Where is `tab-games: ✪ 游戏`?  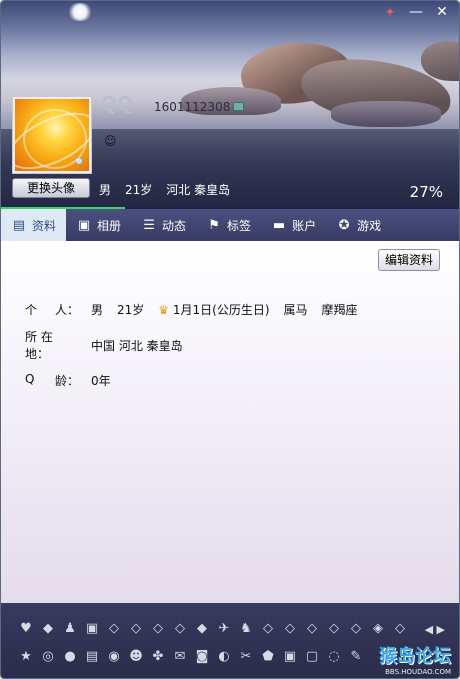 tab-games: ✪ 游戏 is located at coordinates (358, 225).